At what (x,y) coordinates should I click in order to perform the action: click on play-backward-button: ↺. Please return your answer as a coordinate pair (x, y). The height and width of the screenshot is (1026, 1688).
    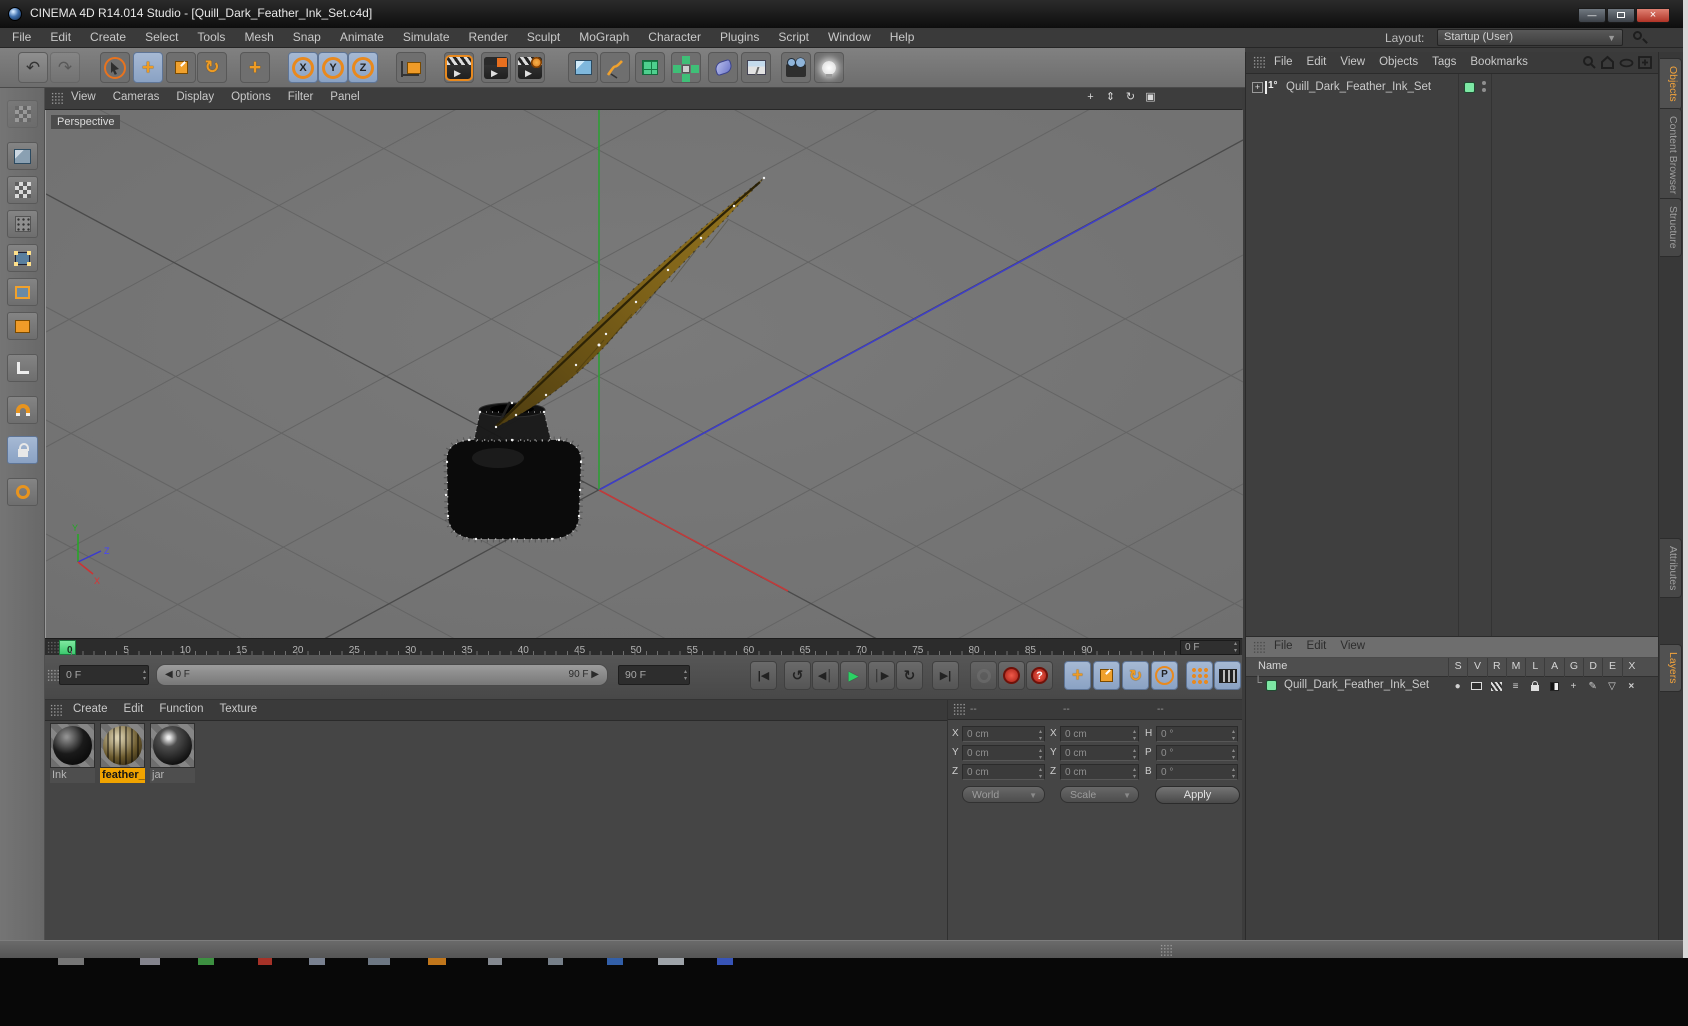
    Looking at the image, I should click on (797, 675).